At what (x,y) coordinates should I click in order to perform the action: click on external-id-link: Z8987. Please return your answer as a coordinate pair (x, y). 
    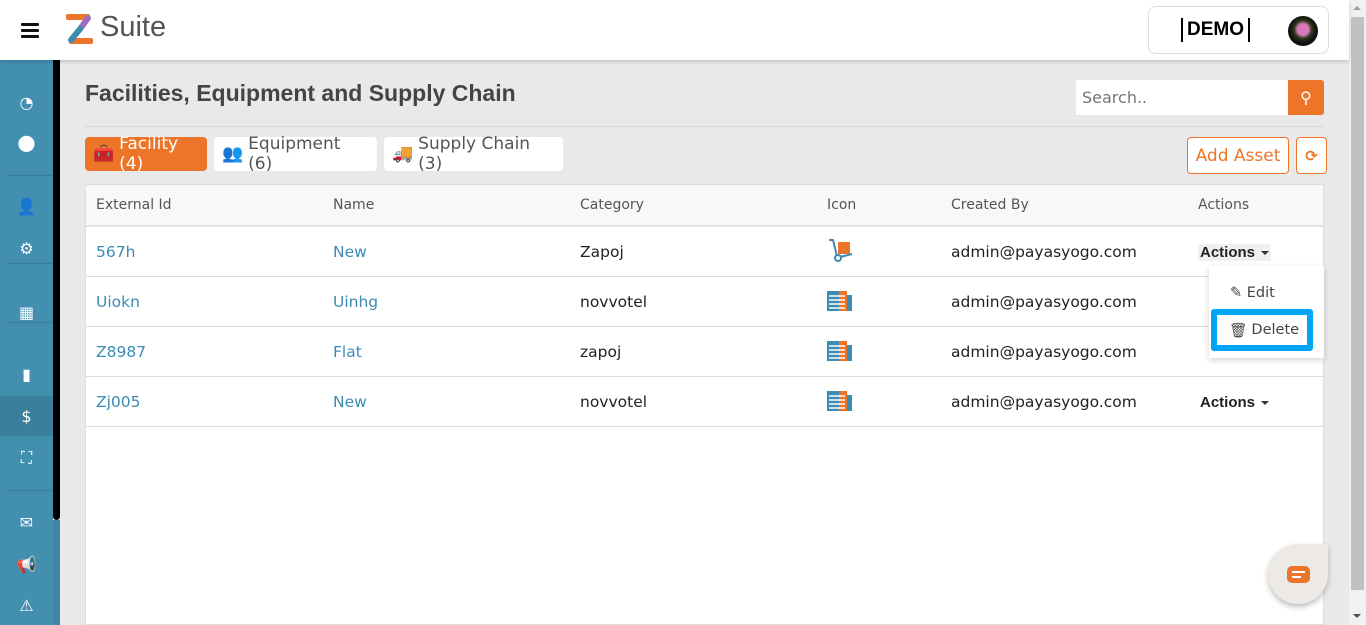
    Looking at the image, I should click on (209, 352).